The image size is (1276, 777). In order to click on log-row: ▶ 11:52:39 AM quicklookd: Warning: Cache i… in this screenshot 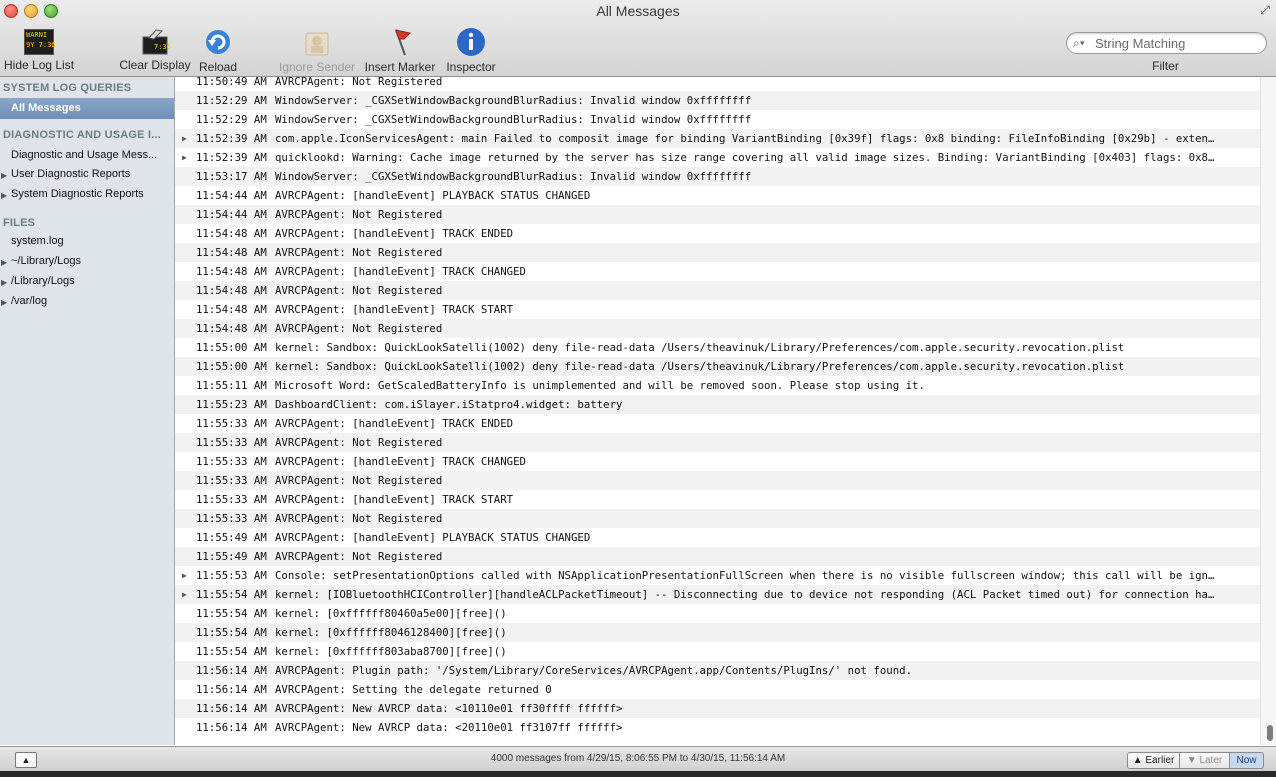, I will do `click(717, 157)`.